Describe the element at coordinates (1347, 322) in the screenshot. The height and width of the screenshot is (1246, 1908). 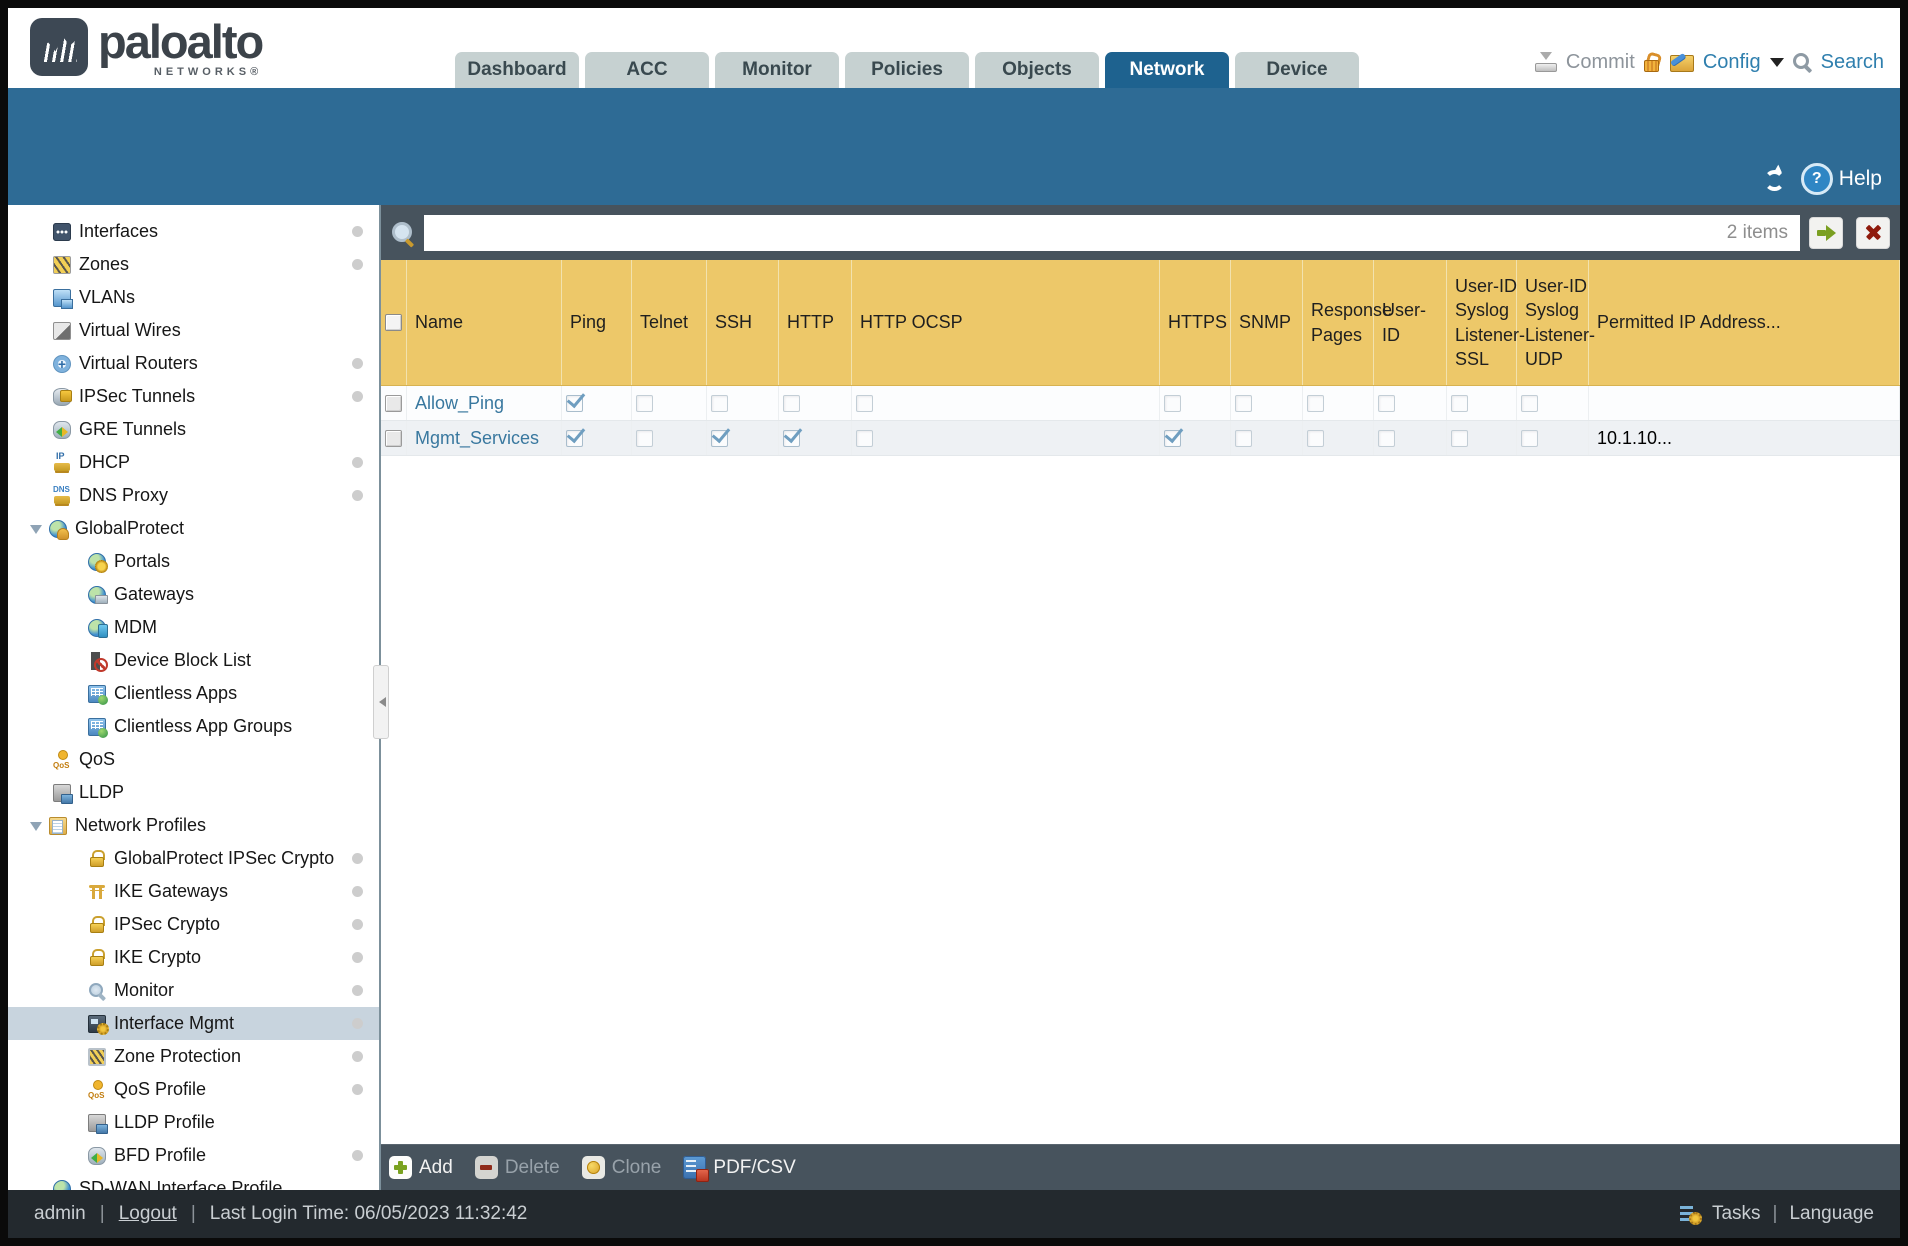
I see `col-response-pages: Response Pages` at that location.